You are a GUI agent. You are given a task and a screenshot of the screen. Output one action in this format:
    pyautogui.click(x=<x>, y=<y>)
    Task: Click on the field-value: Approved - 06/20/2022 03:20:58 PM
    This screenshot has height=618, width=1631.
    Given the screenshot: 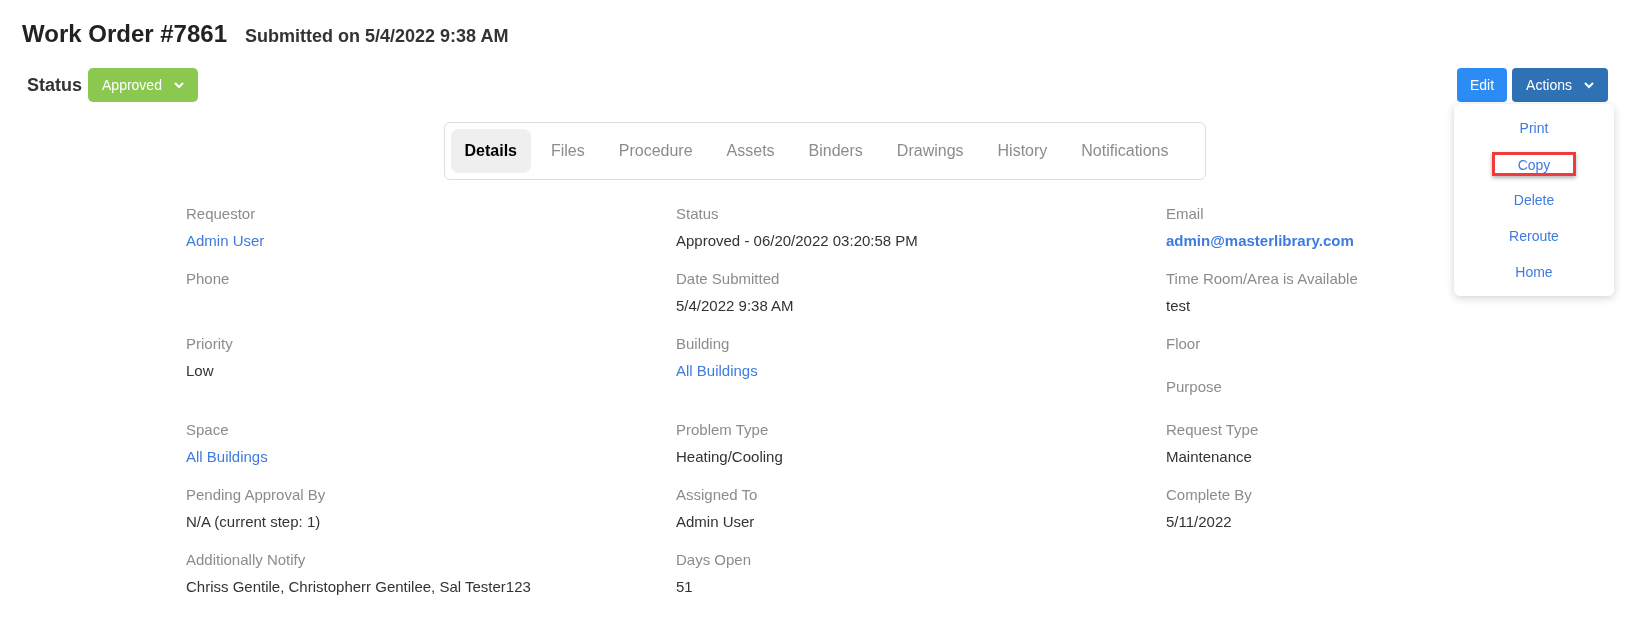 What is the action you would take?
    pyautogui.click(x=797, y=241)
    